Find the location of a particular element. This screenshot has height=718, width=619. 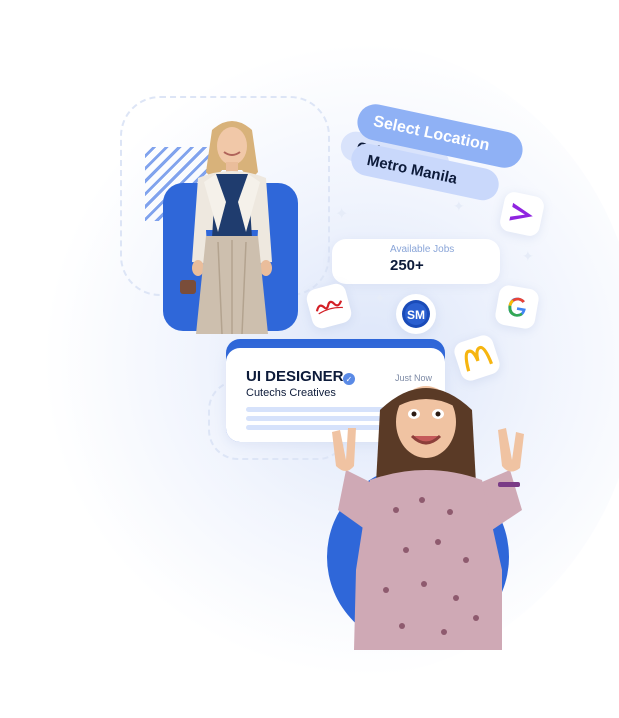

sm-logo-icon: SM is located at coordinates (416, 314).